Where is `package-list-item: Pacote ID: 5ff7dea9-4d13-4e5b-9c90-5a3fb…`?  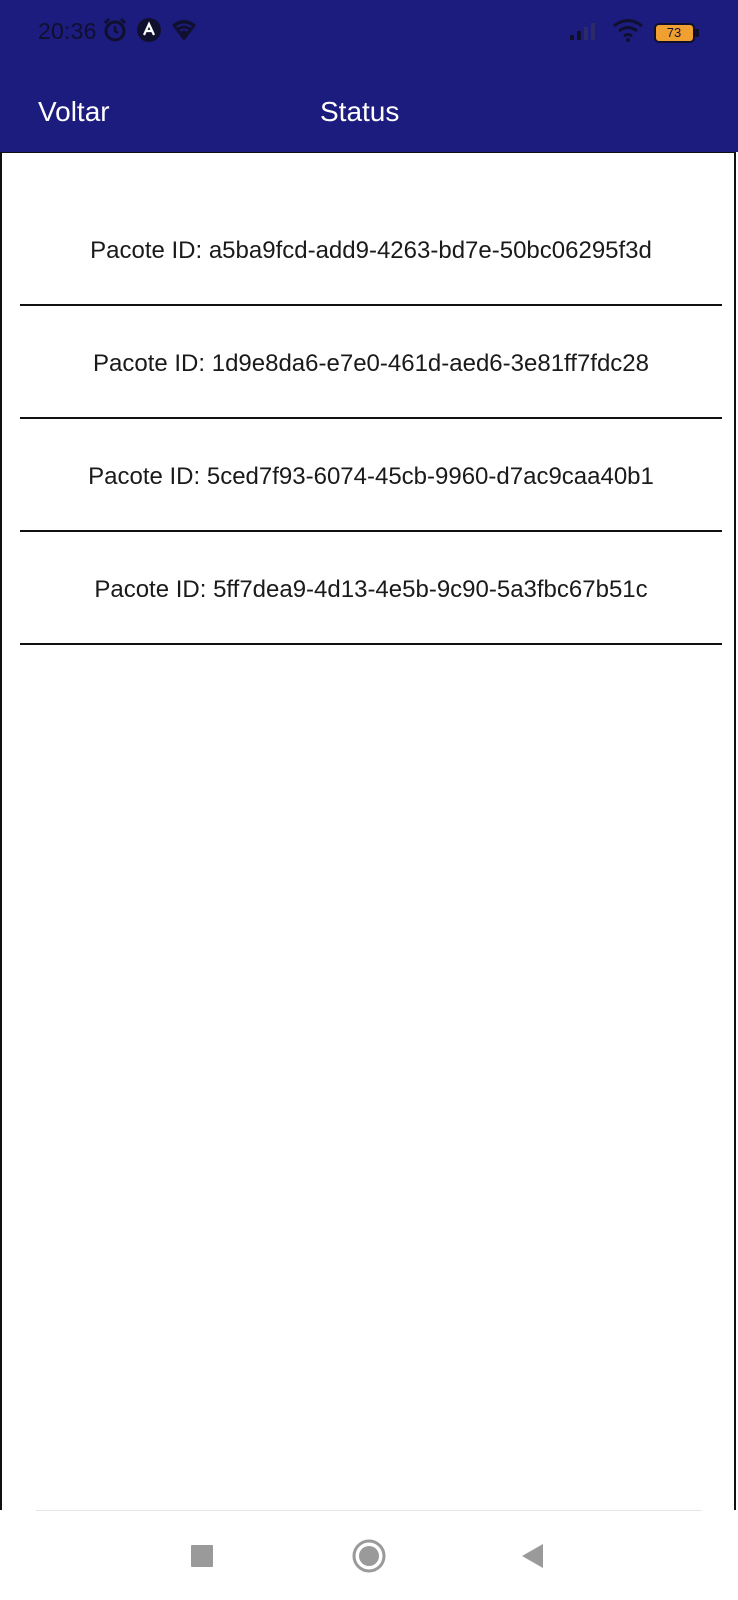 package-list-item: Pacote ID: 5ff7dea9-4d13-4e5b-9c90-5a3fb… is located at coordinates (371, 588).